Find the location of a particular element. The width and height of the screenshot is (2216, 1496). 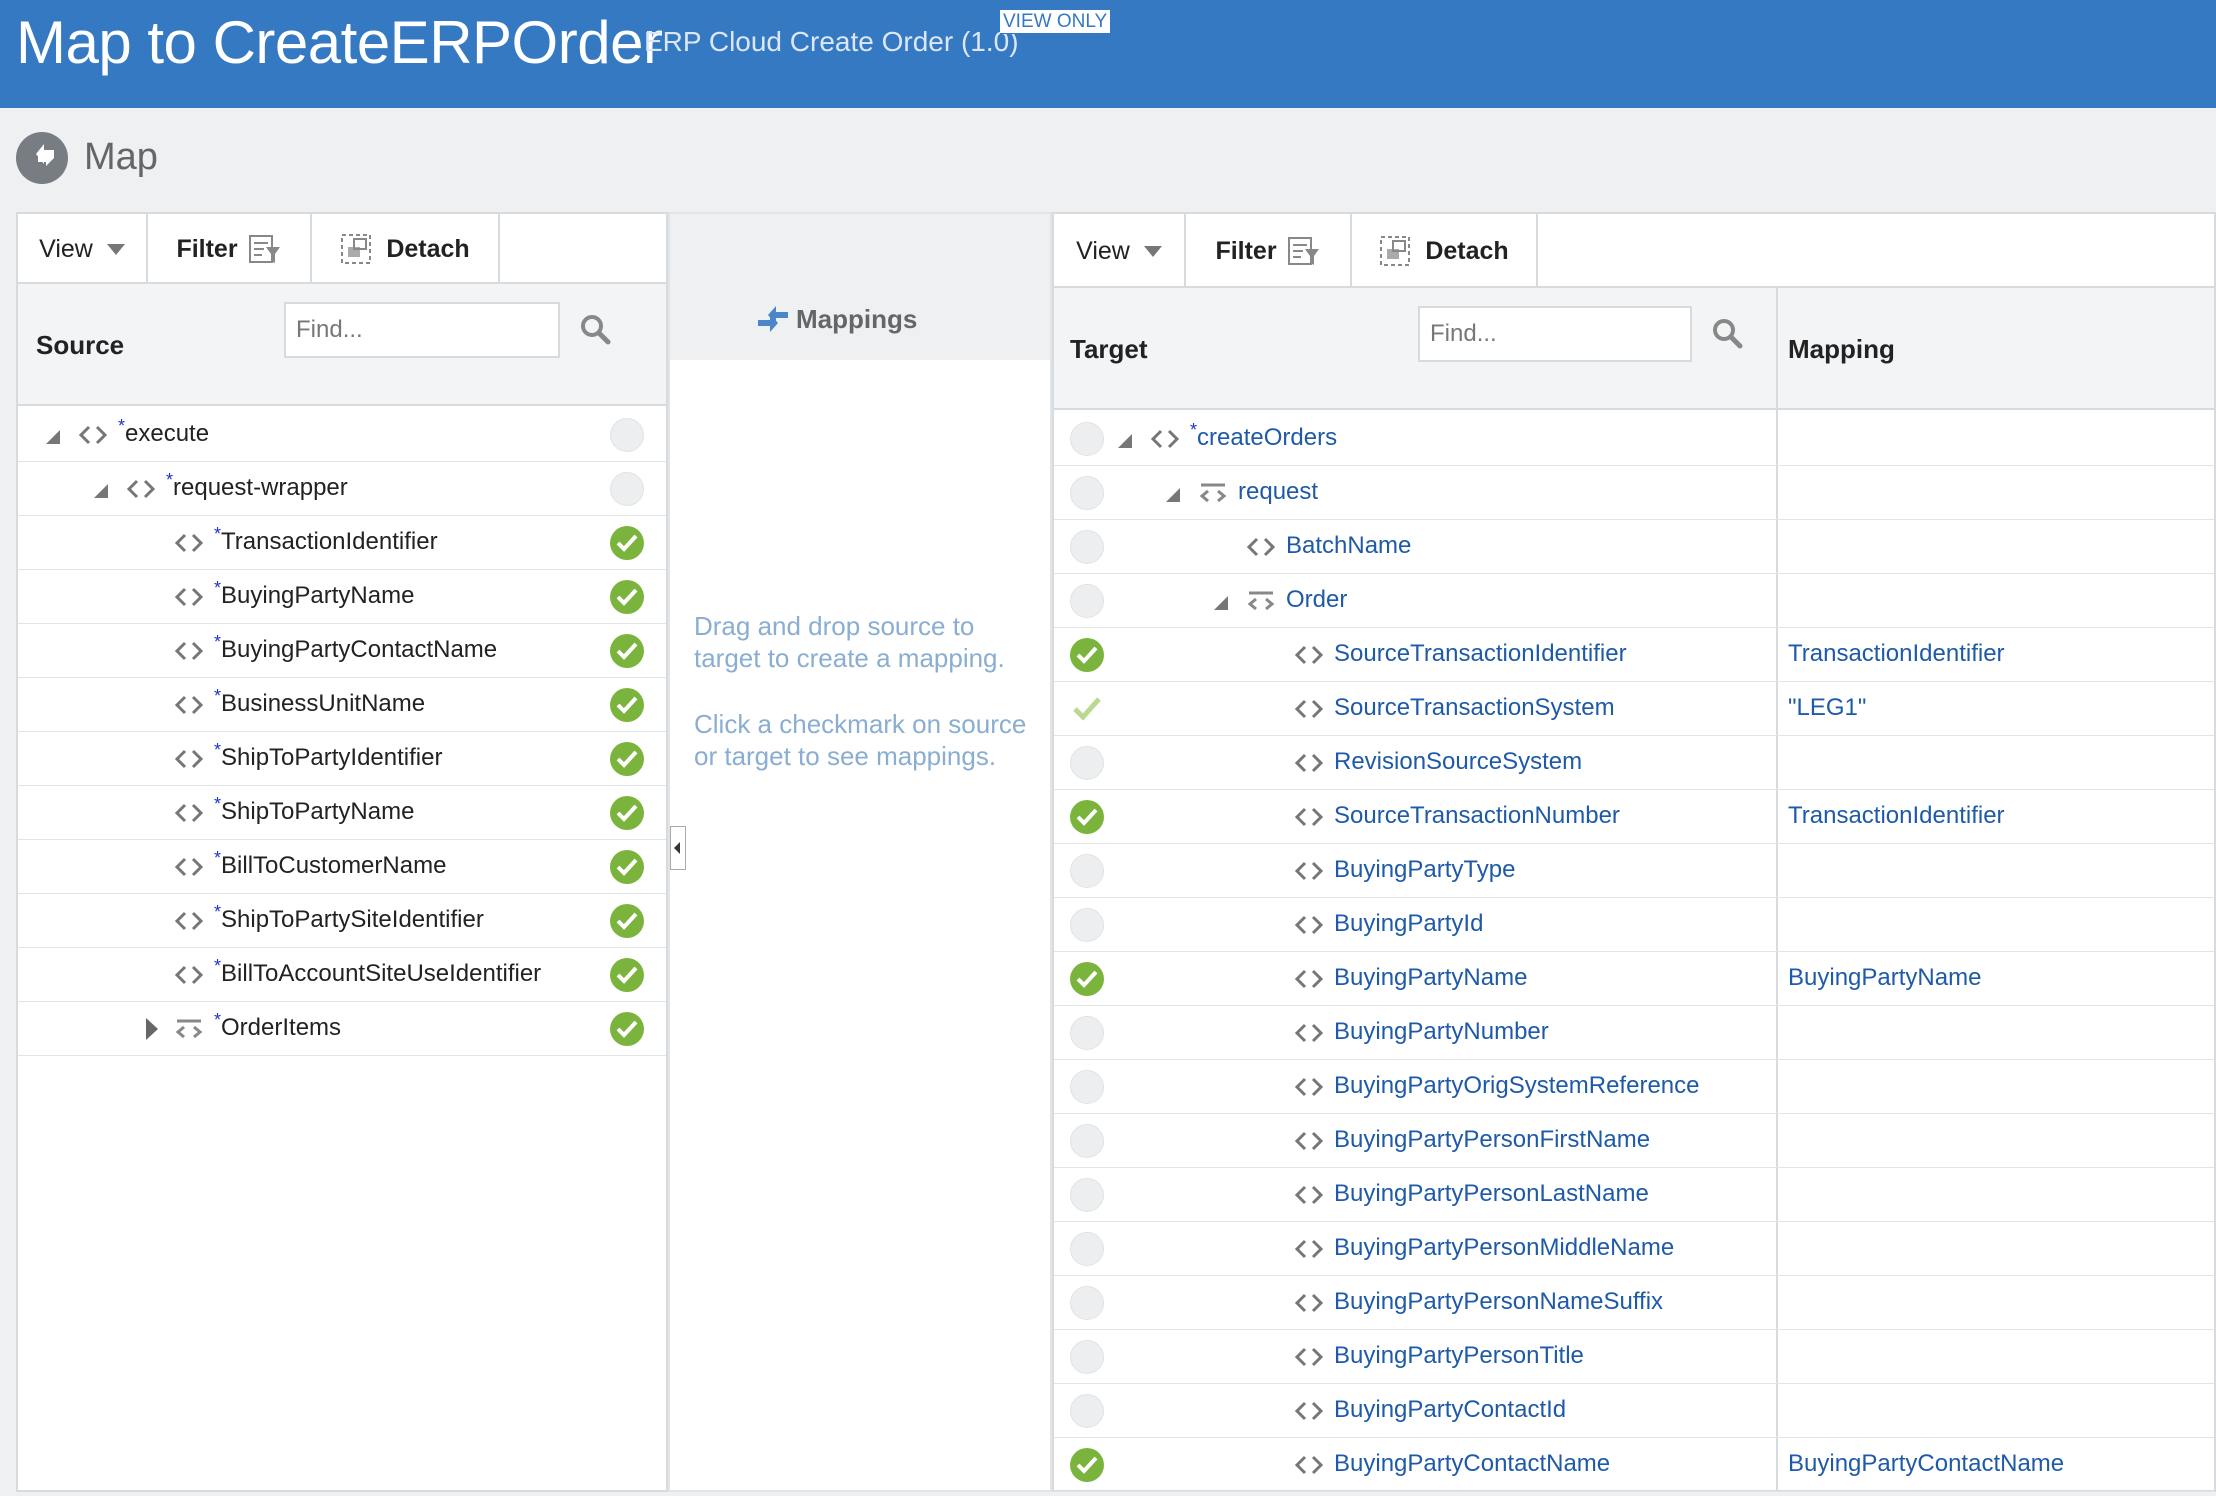

tree-row: *request-wrapper is located at coordinates (342, 489).